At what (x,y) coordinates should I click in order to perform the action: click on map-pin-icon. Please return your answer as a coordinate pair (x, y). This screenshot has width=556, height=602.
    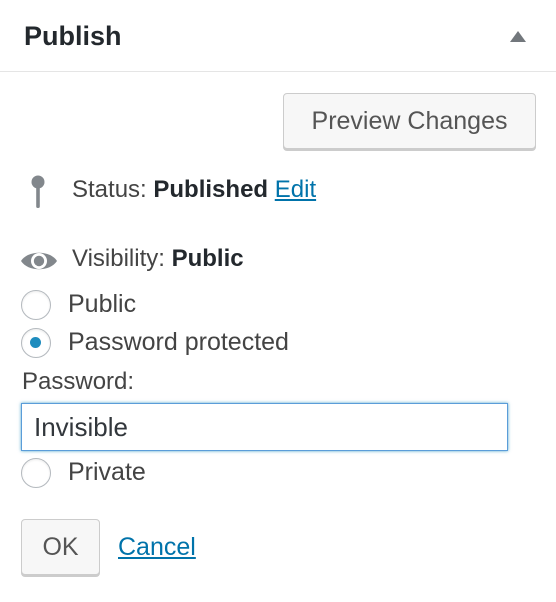
    Looking at the image, I should click on (38, 191).